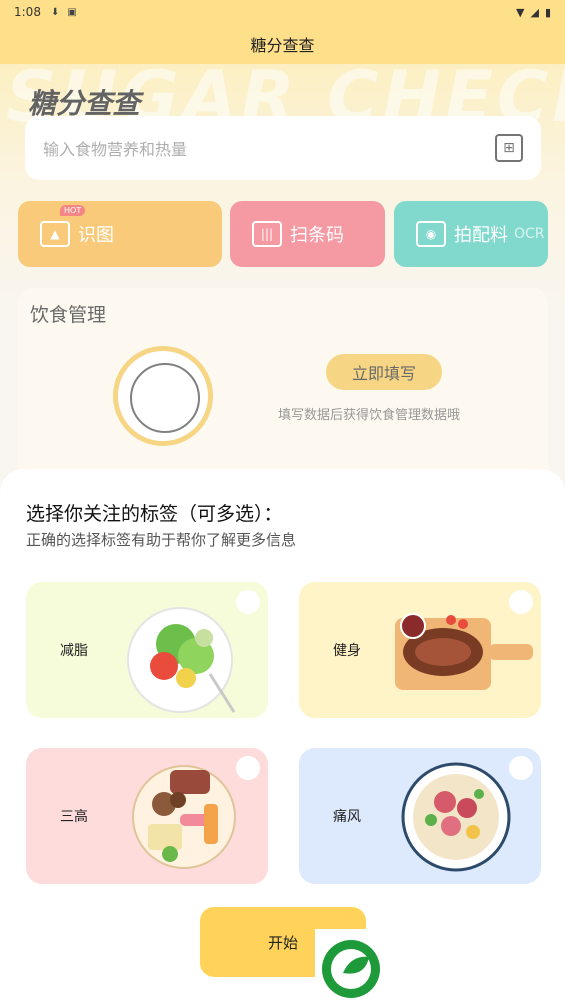 The image size is (565, 1004). Describe the element at coordinates (347, 651) in the screenshot. I see `tag-label: 健身` at that location.